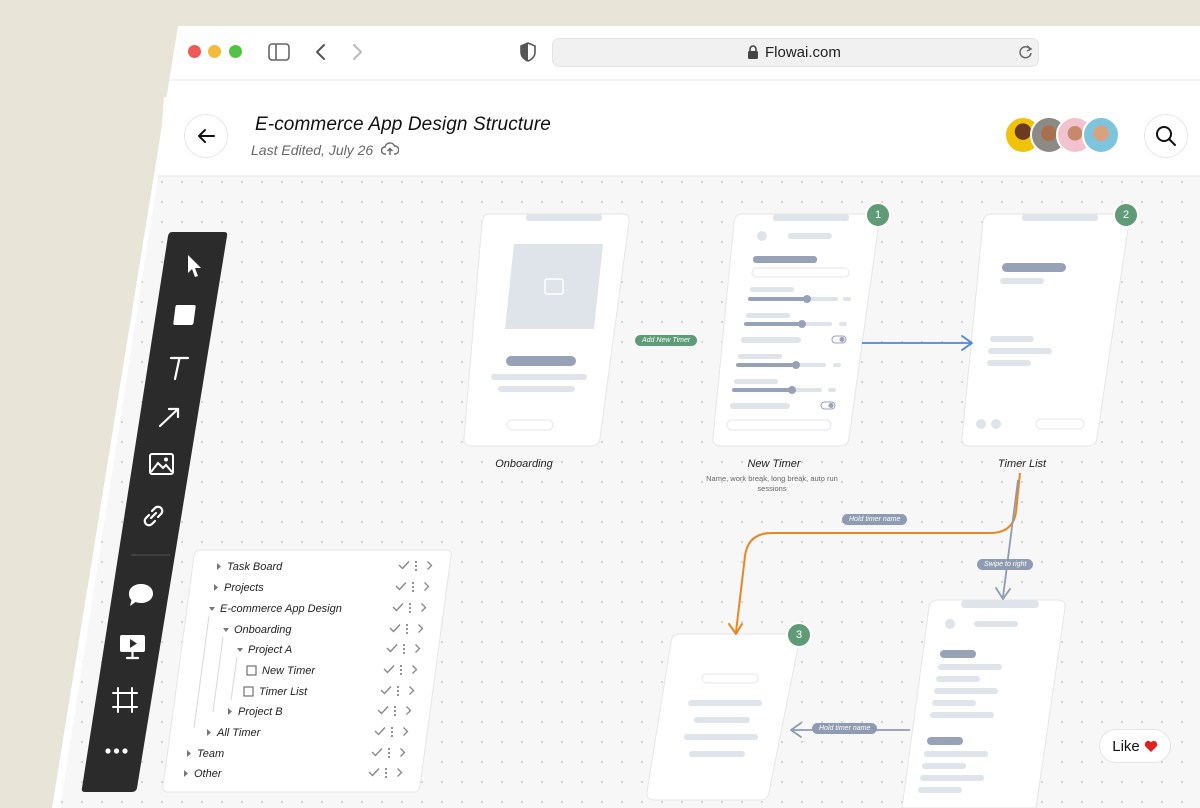 The width and height of the screenshot is (1200, 808). I want to click on tree-item-label: All Timer, so click(239, 733).